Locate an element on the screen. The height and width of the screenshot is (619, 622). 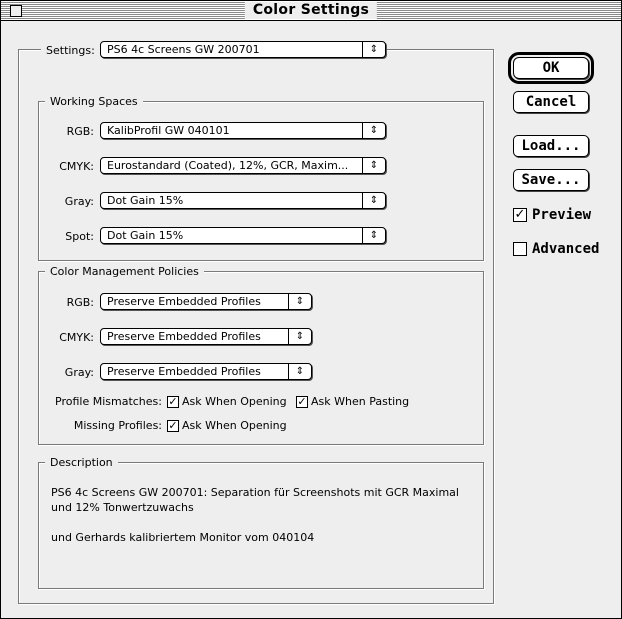
ws-rgb-popup: KalibProfil GW 040101 ⇕ is located at coordinates (243, 130).